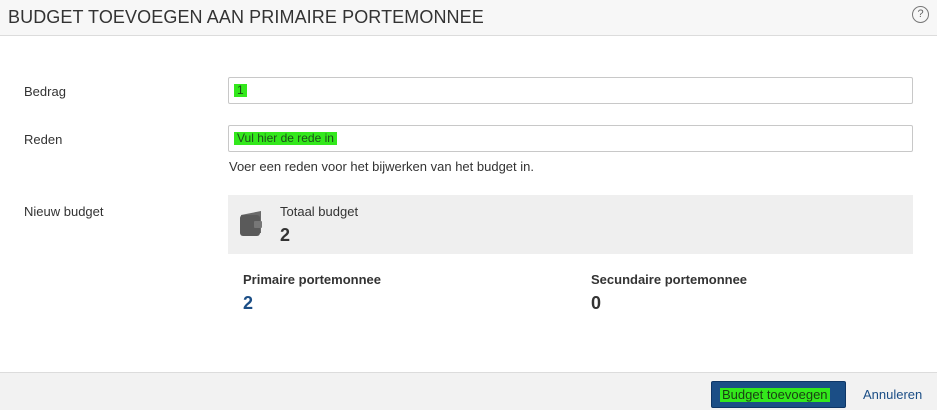 This screenshot has height=410, width=937. I want to click on new-budget-label: Nieuw budget, so click(64, 211).